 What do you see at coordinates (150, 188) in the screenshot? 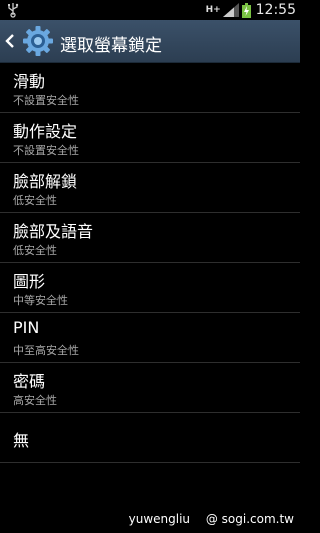
I see `option-face-unlock: 臉部解鎖 低安全性` at bounding box center [150, 188].